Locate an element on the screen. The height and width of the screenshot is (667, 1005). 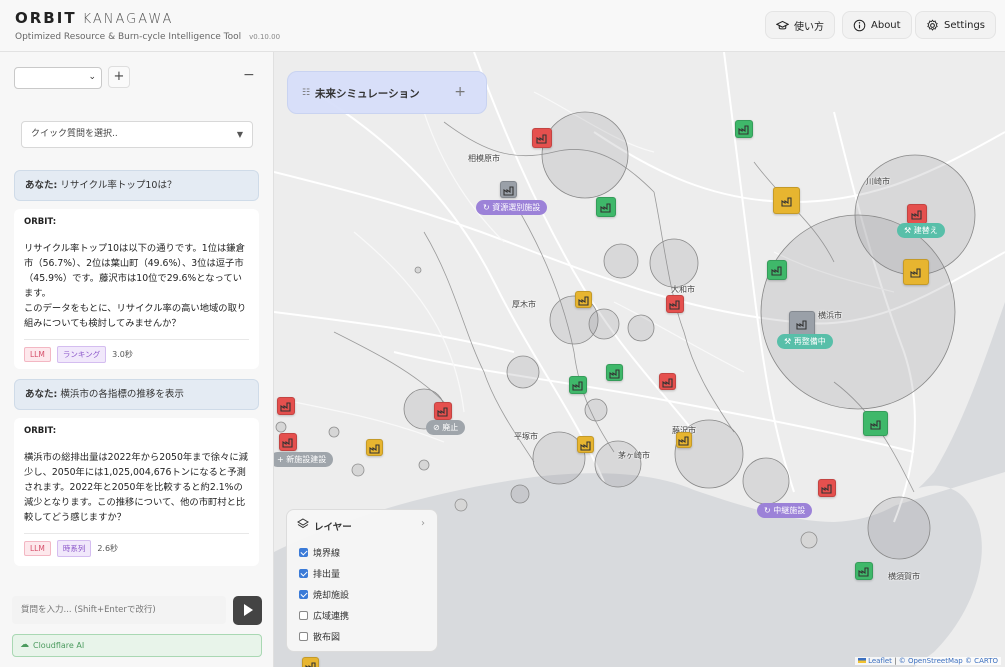
collapse-panel-button: − is located at coordinates (249, 75).